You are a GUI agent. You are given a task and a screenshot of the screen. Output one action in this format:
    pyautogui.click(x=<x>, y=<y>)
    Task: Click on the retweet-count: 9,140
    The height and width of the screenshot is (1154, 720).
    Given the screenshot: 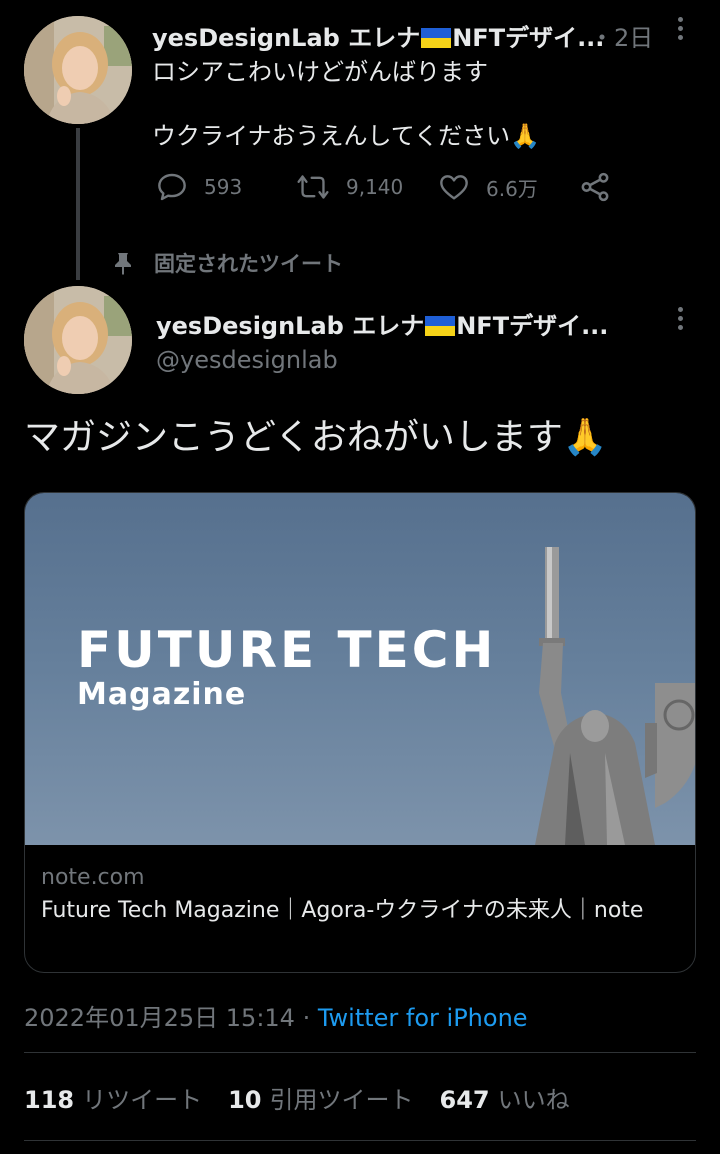 What is the action you would take?
    pyautogui.click(x=375, y=187)
    